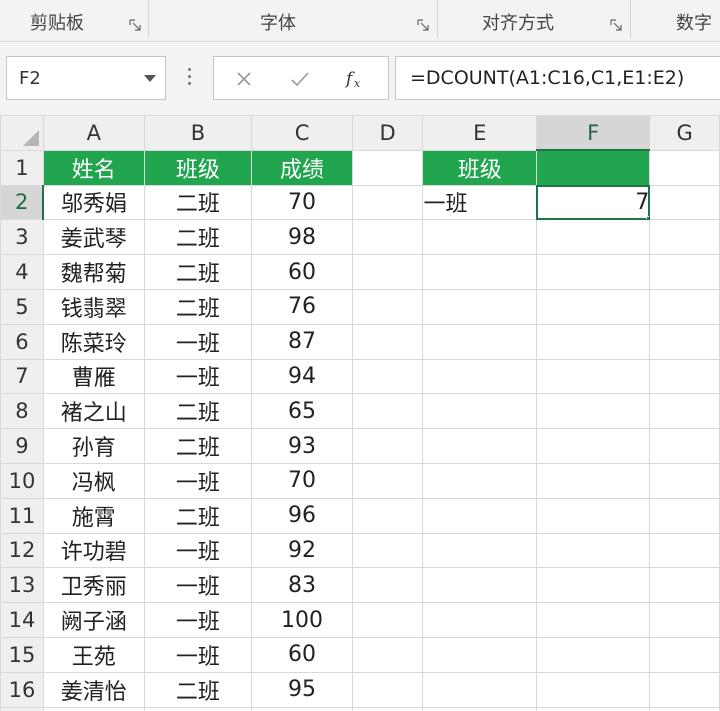 The height and width of the screenshot is (711, 720). Describe the element at coordinates (93, 167) in the screenshot. I see `header-cell-name: 姓名` at that location.